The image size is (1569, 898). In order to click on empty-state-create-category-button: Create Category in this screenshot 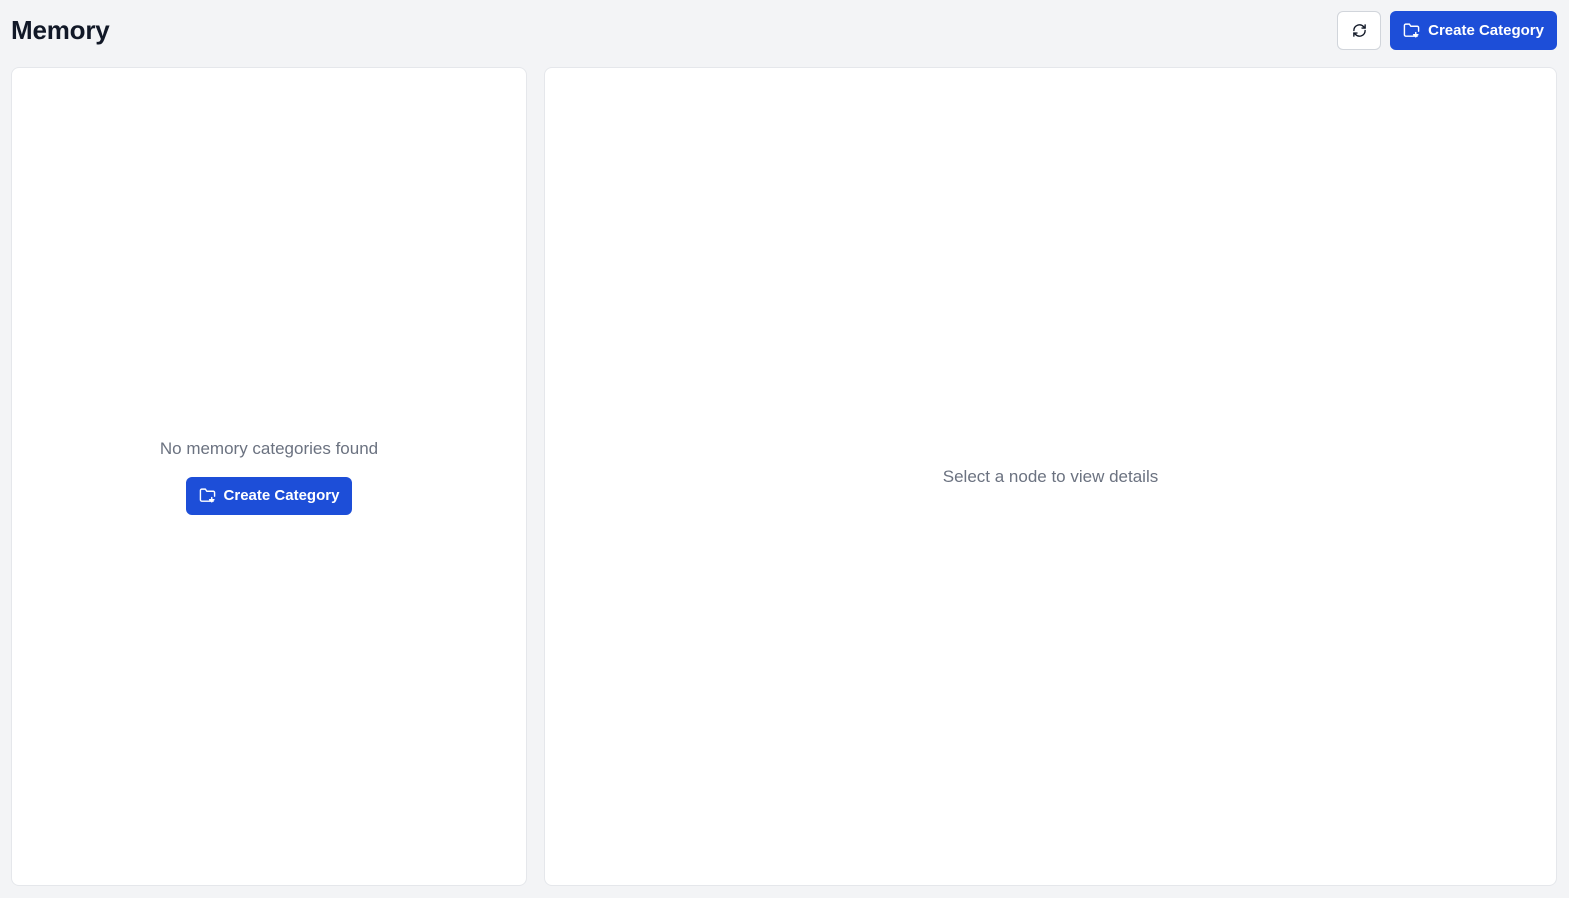, I will do `click(269, 495)`.